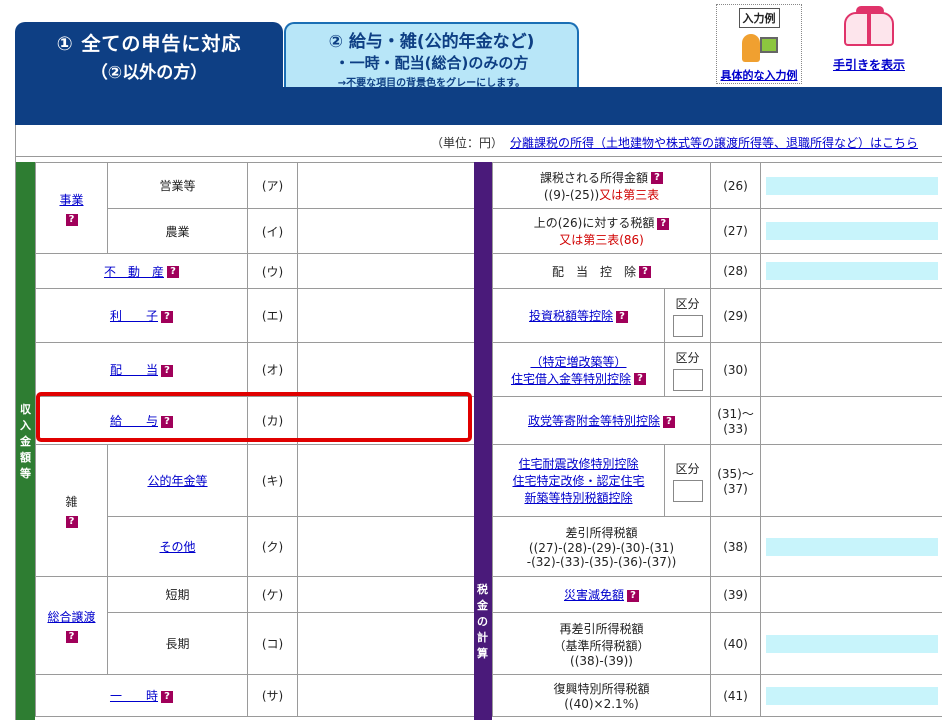 The image size is (942, 720). Describe the element at coordinates (386, 480) in the screenshot. I see `pension-input` at that location.